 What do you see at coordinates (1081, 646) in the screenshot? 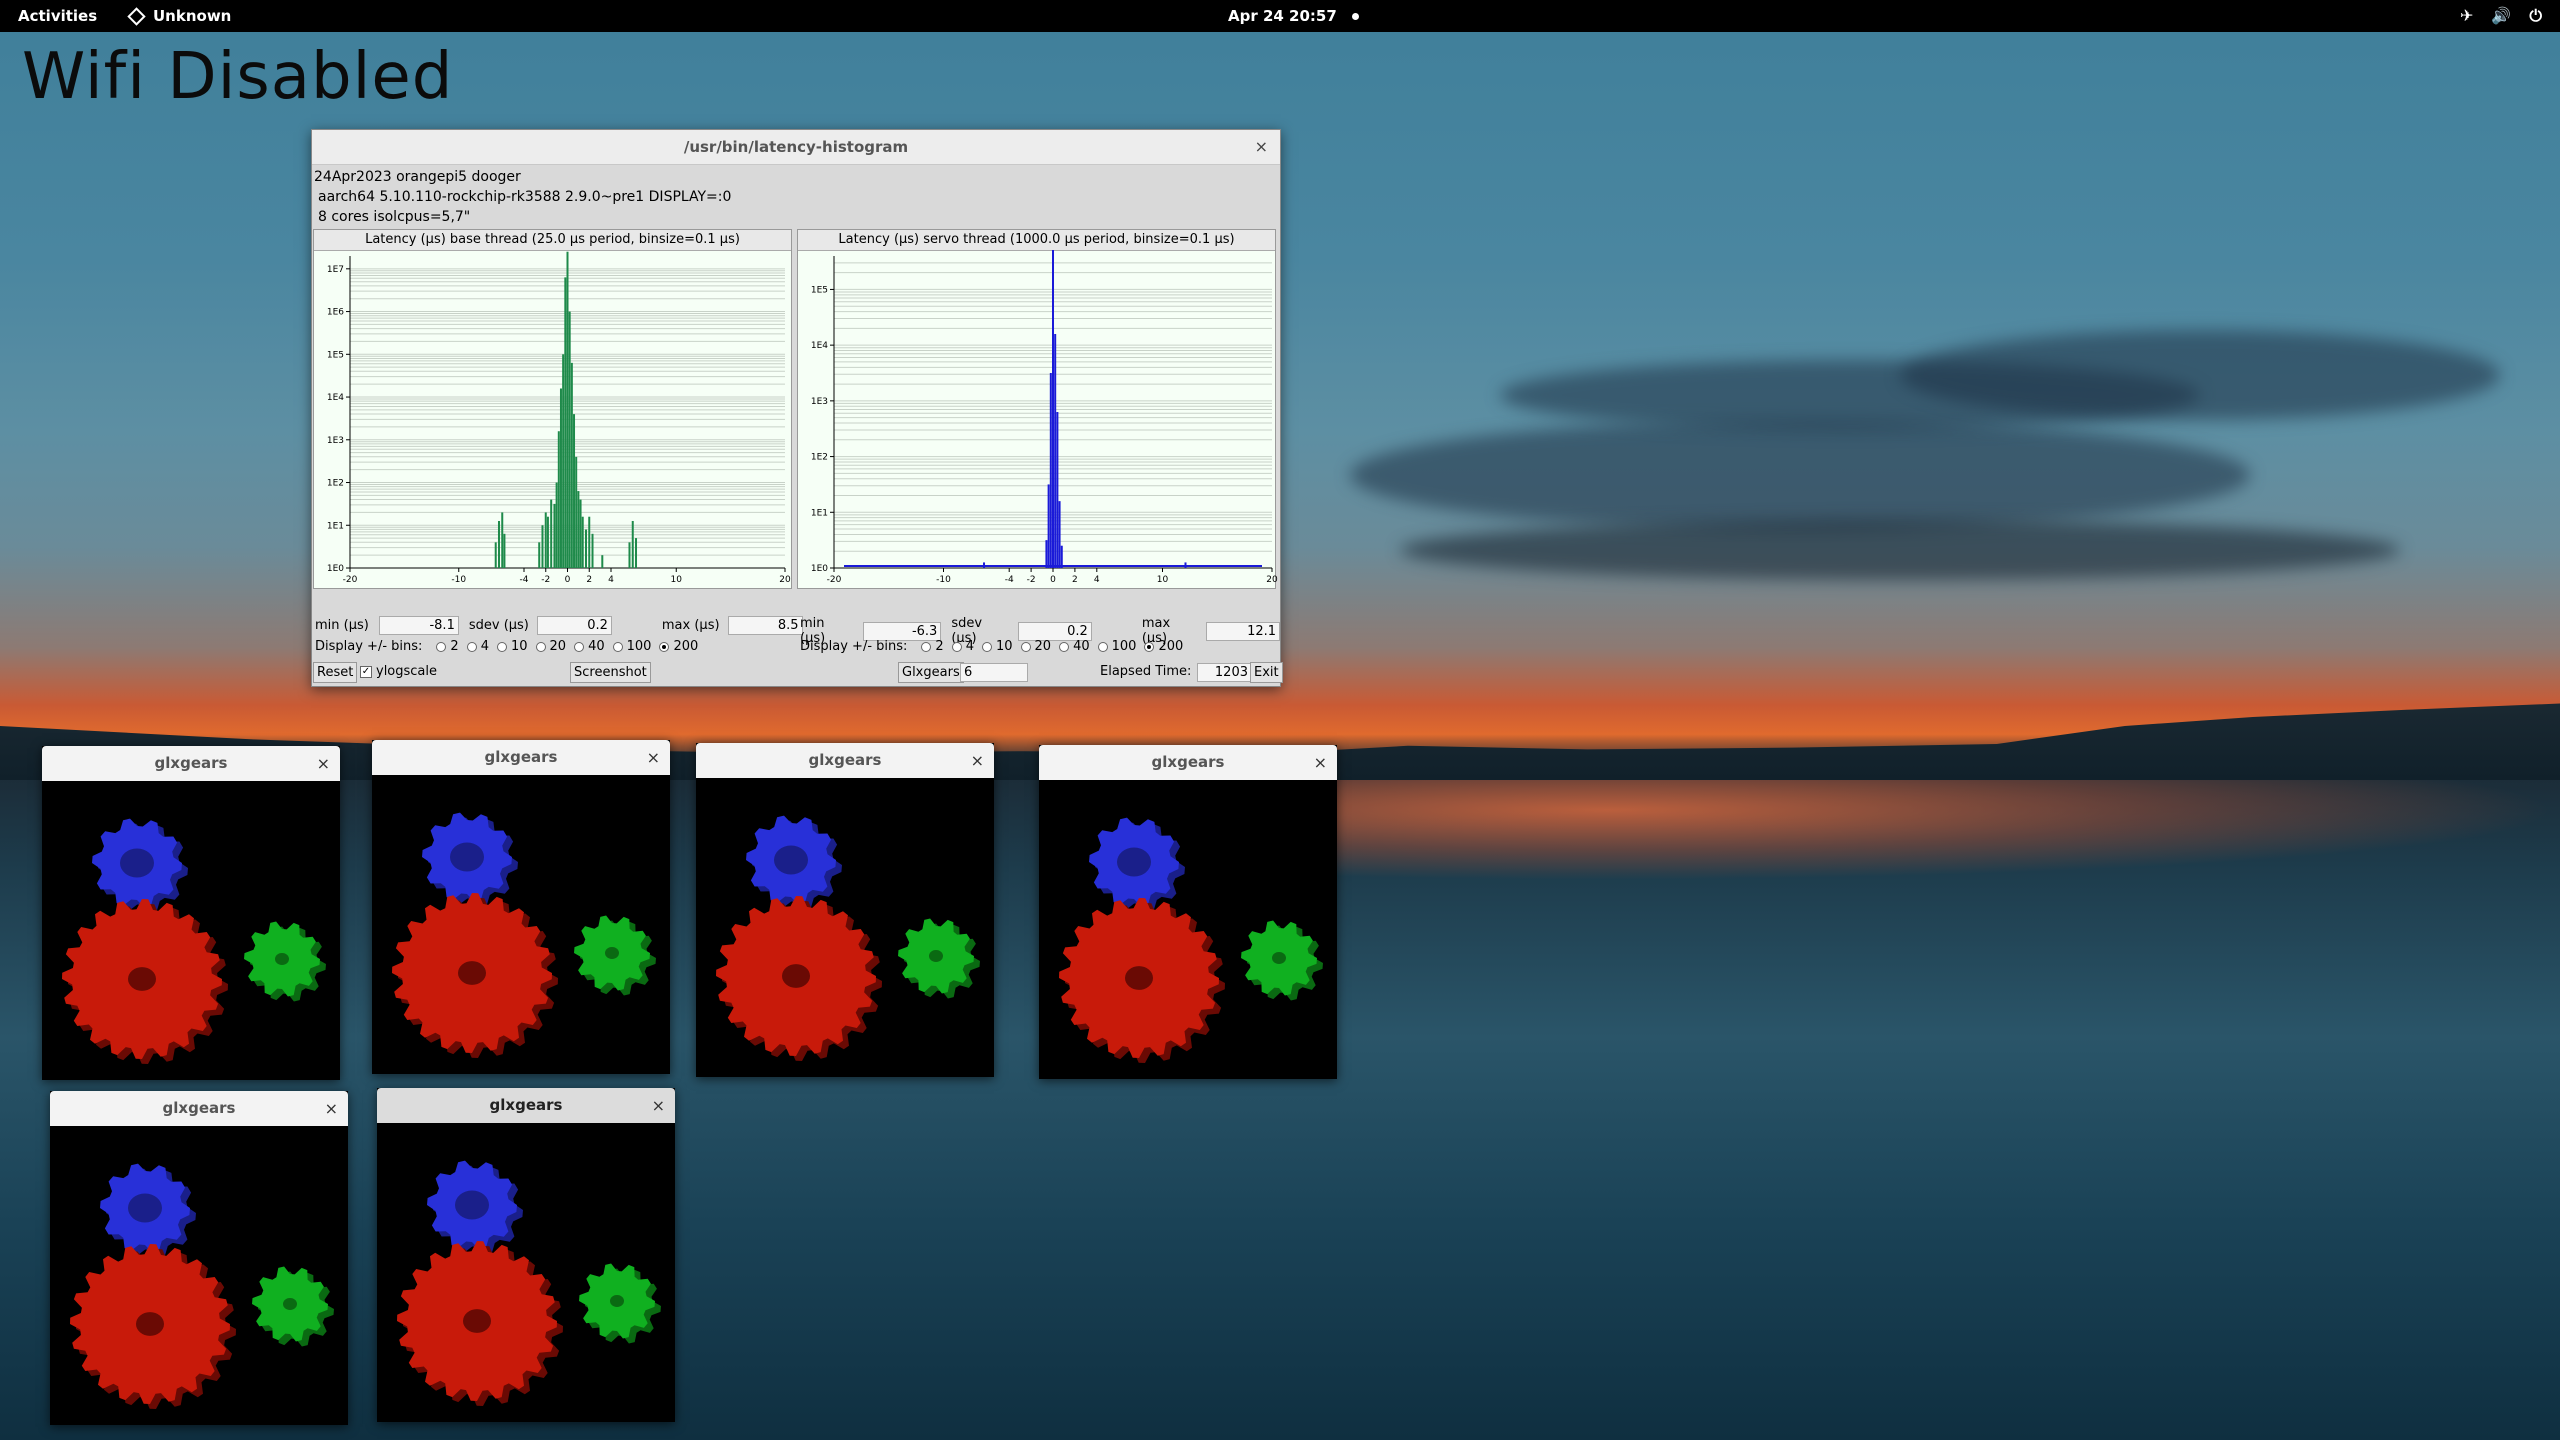
I see `bins-option-label: 40` at bounding box center [1081, 646].